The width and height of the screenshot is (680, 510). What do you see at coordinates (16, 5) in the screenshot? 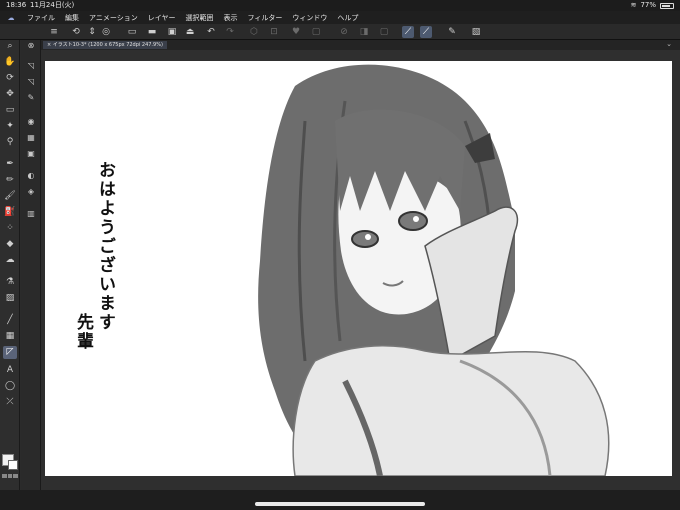
I see `status-time: 18:36` at bounding box center [16, 5].